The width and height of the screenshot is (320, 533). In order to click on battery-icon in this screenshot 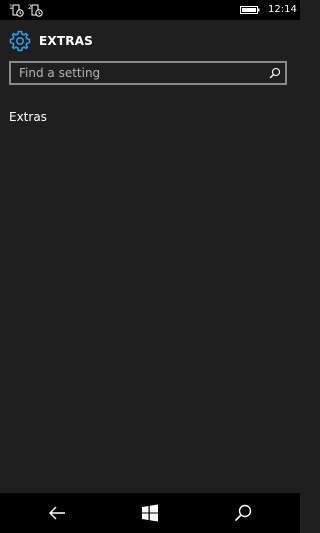, I will do `click(250, 10)`.